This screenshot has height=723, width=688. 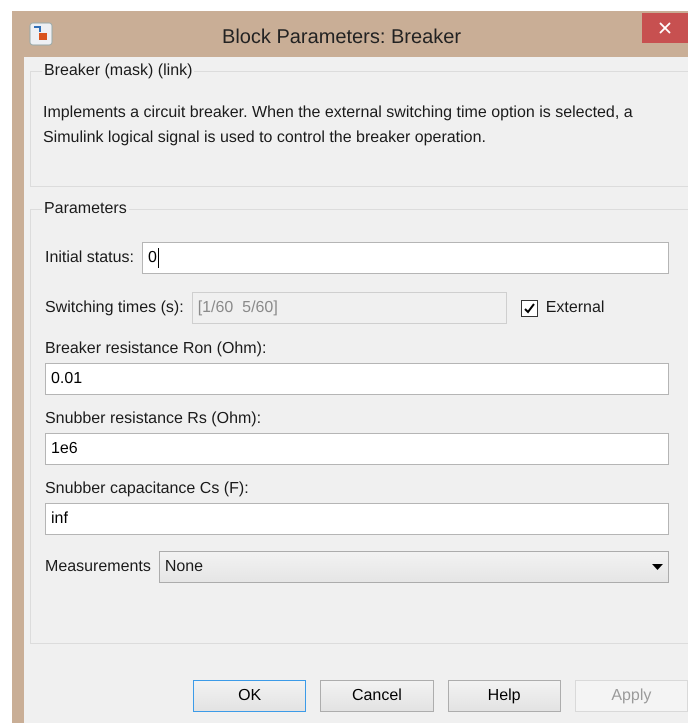 What do you see at coordinates (147, 489) in the screenshot?
I see `field-label: Snubber capacitance Cs (F):` at bounding box center [147, 489].